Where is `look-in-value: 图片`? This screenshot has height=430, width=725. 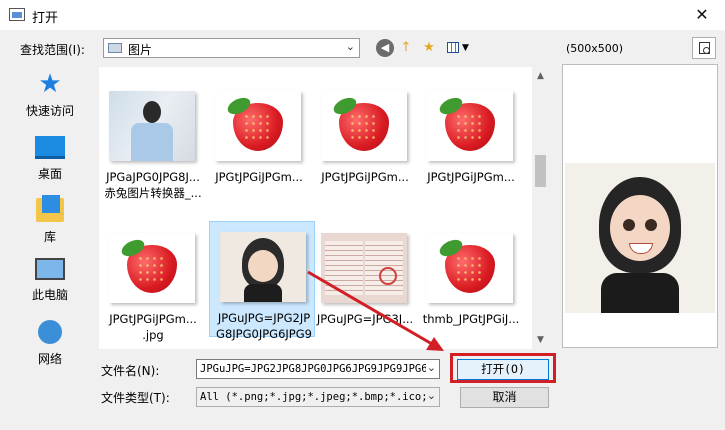
look-in-value: 图片 is located at coordinates (140, 50).